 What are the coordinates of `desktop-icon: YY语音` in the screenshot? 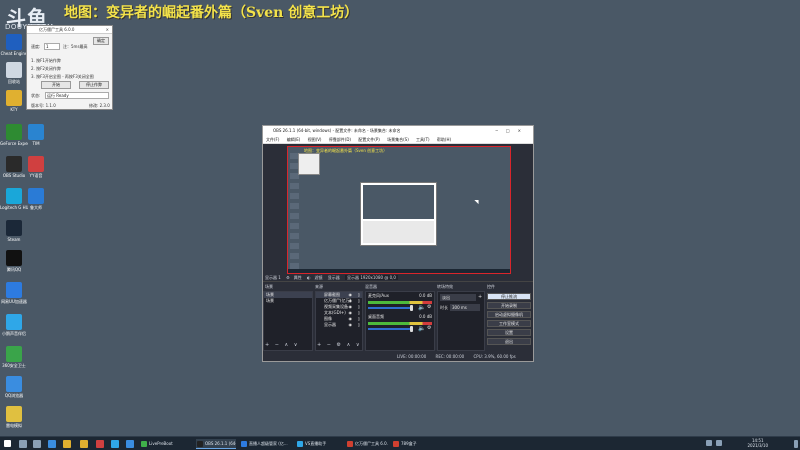 It's located at (36, 167).